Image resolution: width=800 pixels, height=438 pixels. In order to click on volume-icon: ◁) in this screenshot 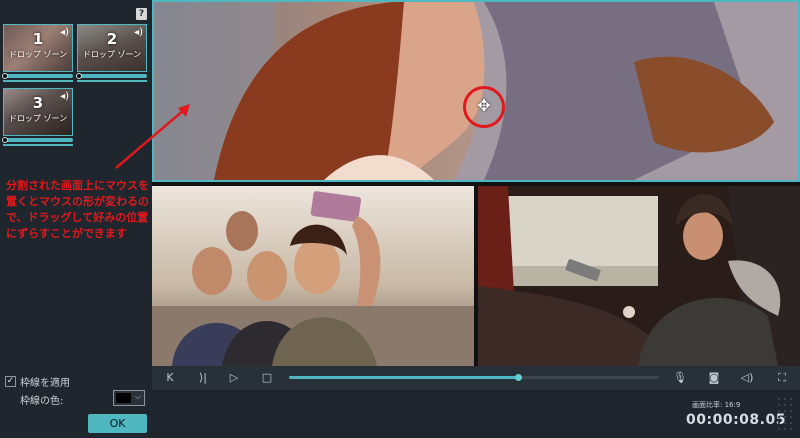, I will do `click(747, 378)`.